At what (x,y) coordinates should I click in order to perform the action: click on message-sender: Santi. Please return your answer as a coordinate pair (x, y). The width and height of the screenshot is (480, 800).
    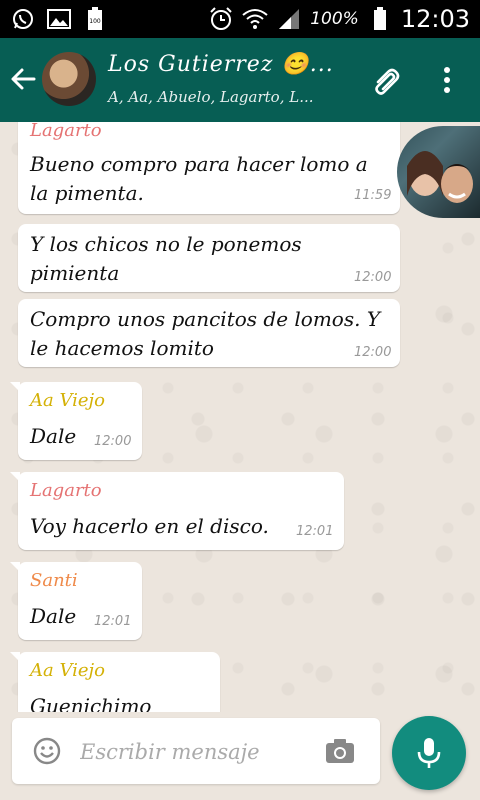
    Looking at the image, I should click on (54, 580).